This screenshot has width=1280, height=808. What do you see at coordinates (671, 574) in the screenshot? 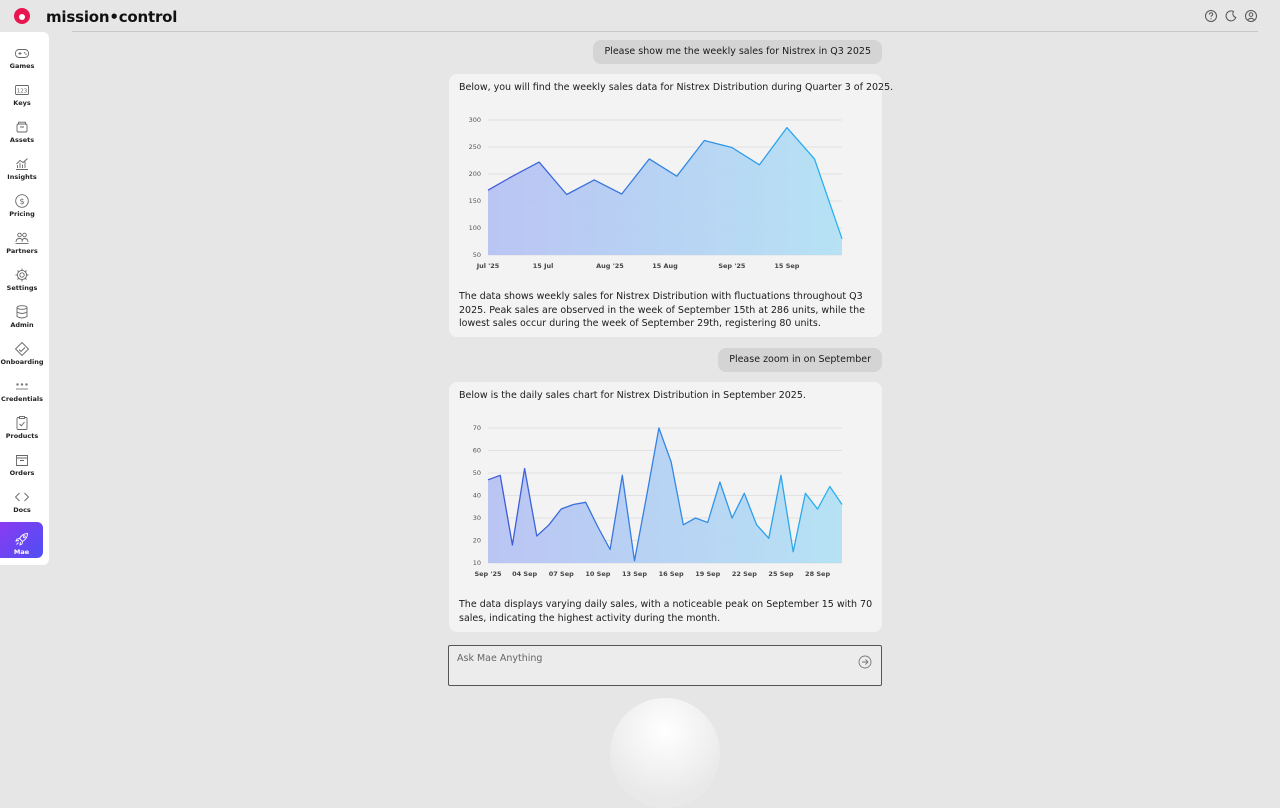
I see `x-tick-label: 16 Sep` at bounding box center [671, 574].